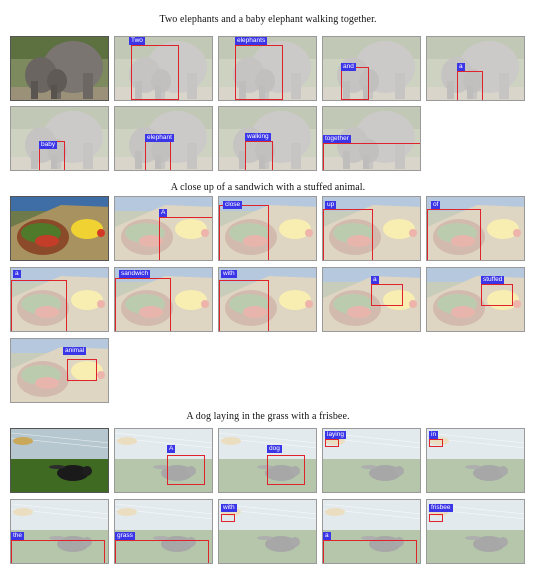 This screenshot has width=536, height=580. I want to click on attention-map-2-4: of, so click(475, 228).